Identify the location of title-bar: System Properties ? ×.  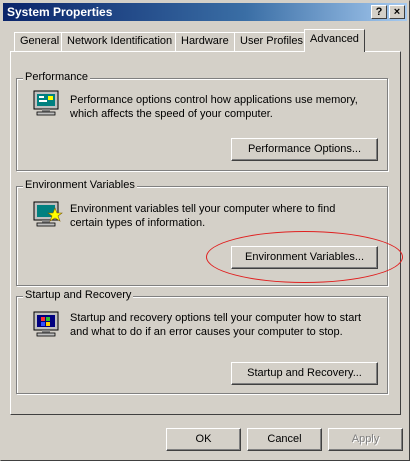
(205, 12).